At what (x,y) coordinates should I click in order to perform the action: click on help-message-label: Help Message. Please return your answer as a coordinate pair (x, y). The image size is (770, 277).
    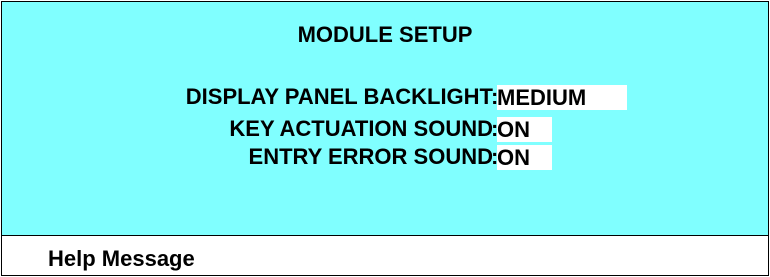
    Looking at the image, I should click on (121, 258).